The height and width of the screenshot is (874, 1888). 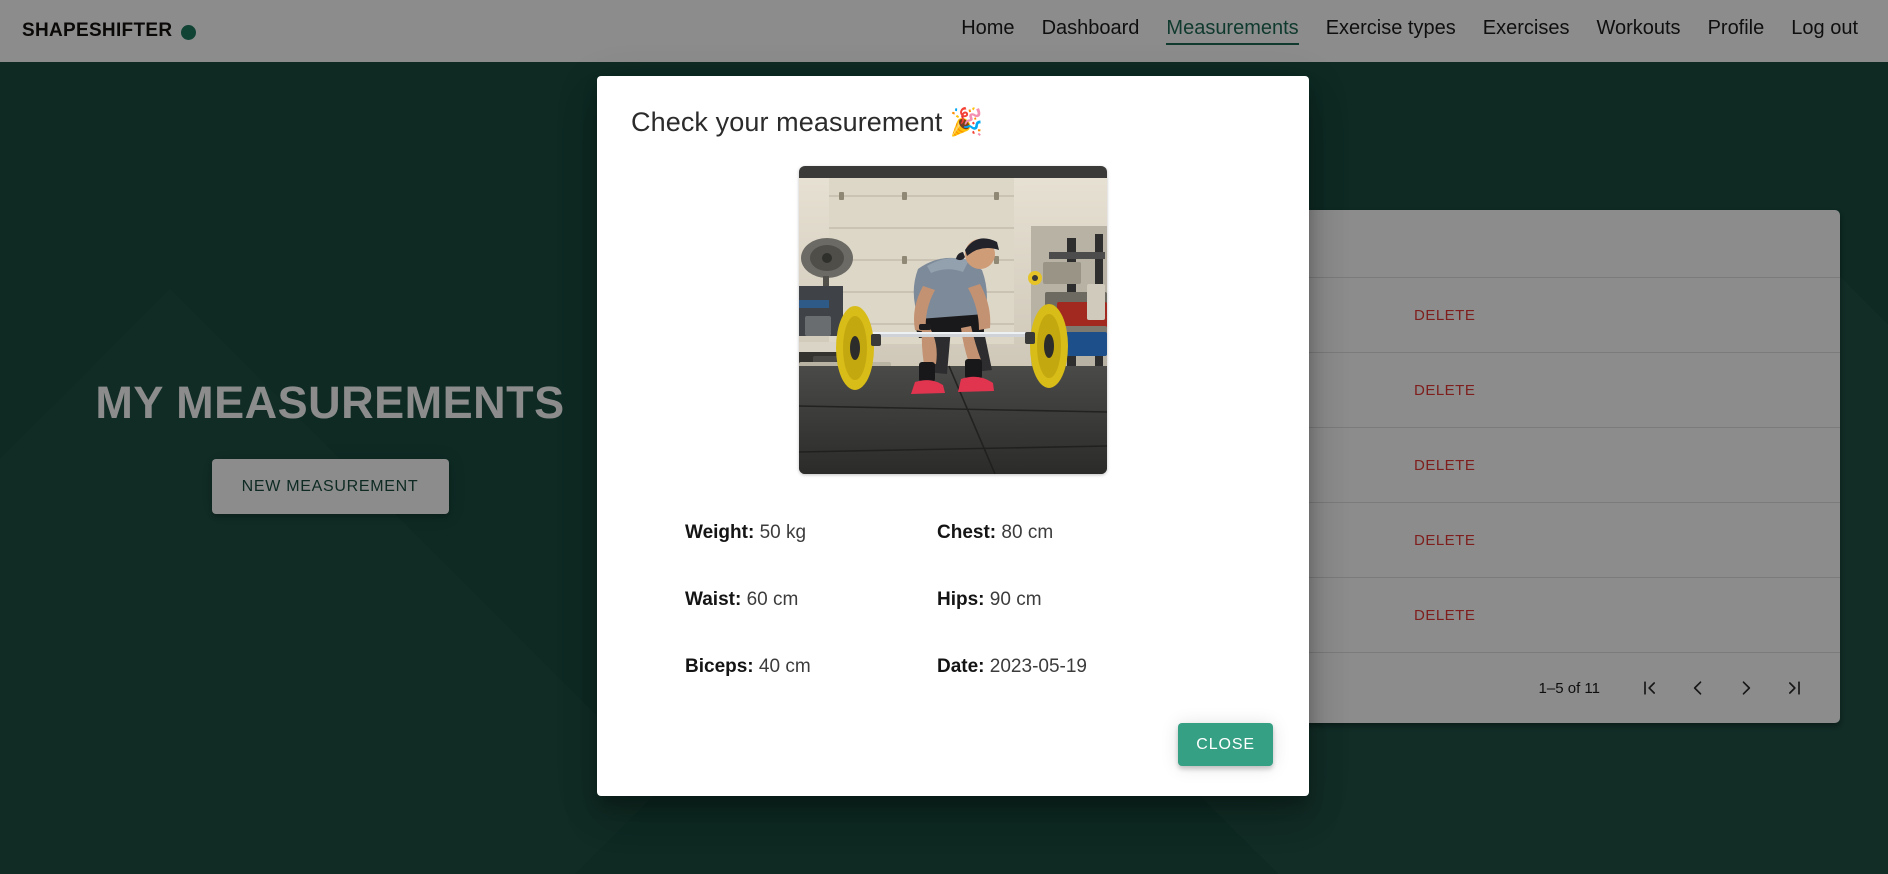 I want to click on stat-weight-value: 50 kg, so click(x=783, y=532).